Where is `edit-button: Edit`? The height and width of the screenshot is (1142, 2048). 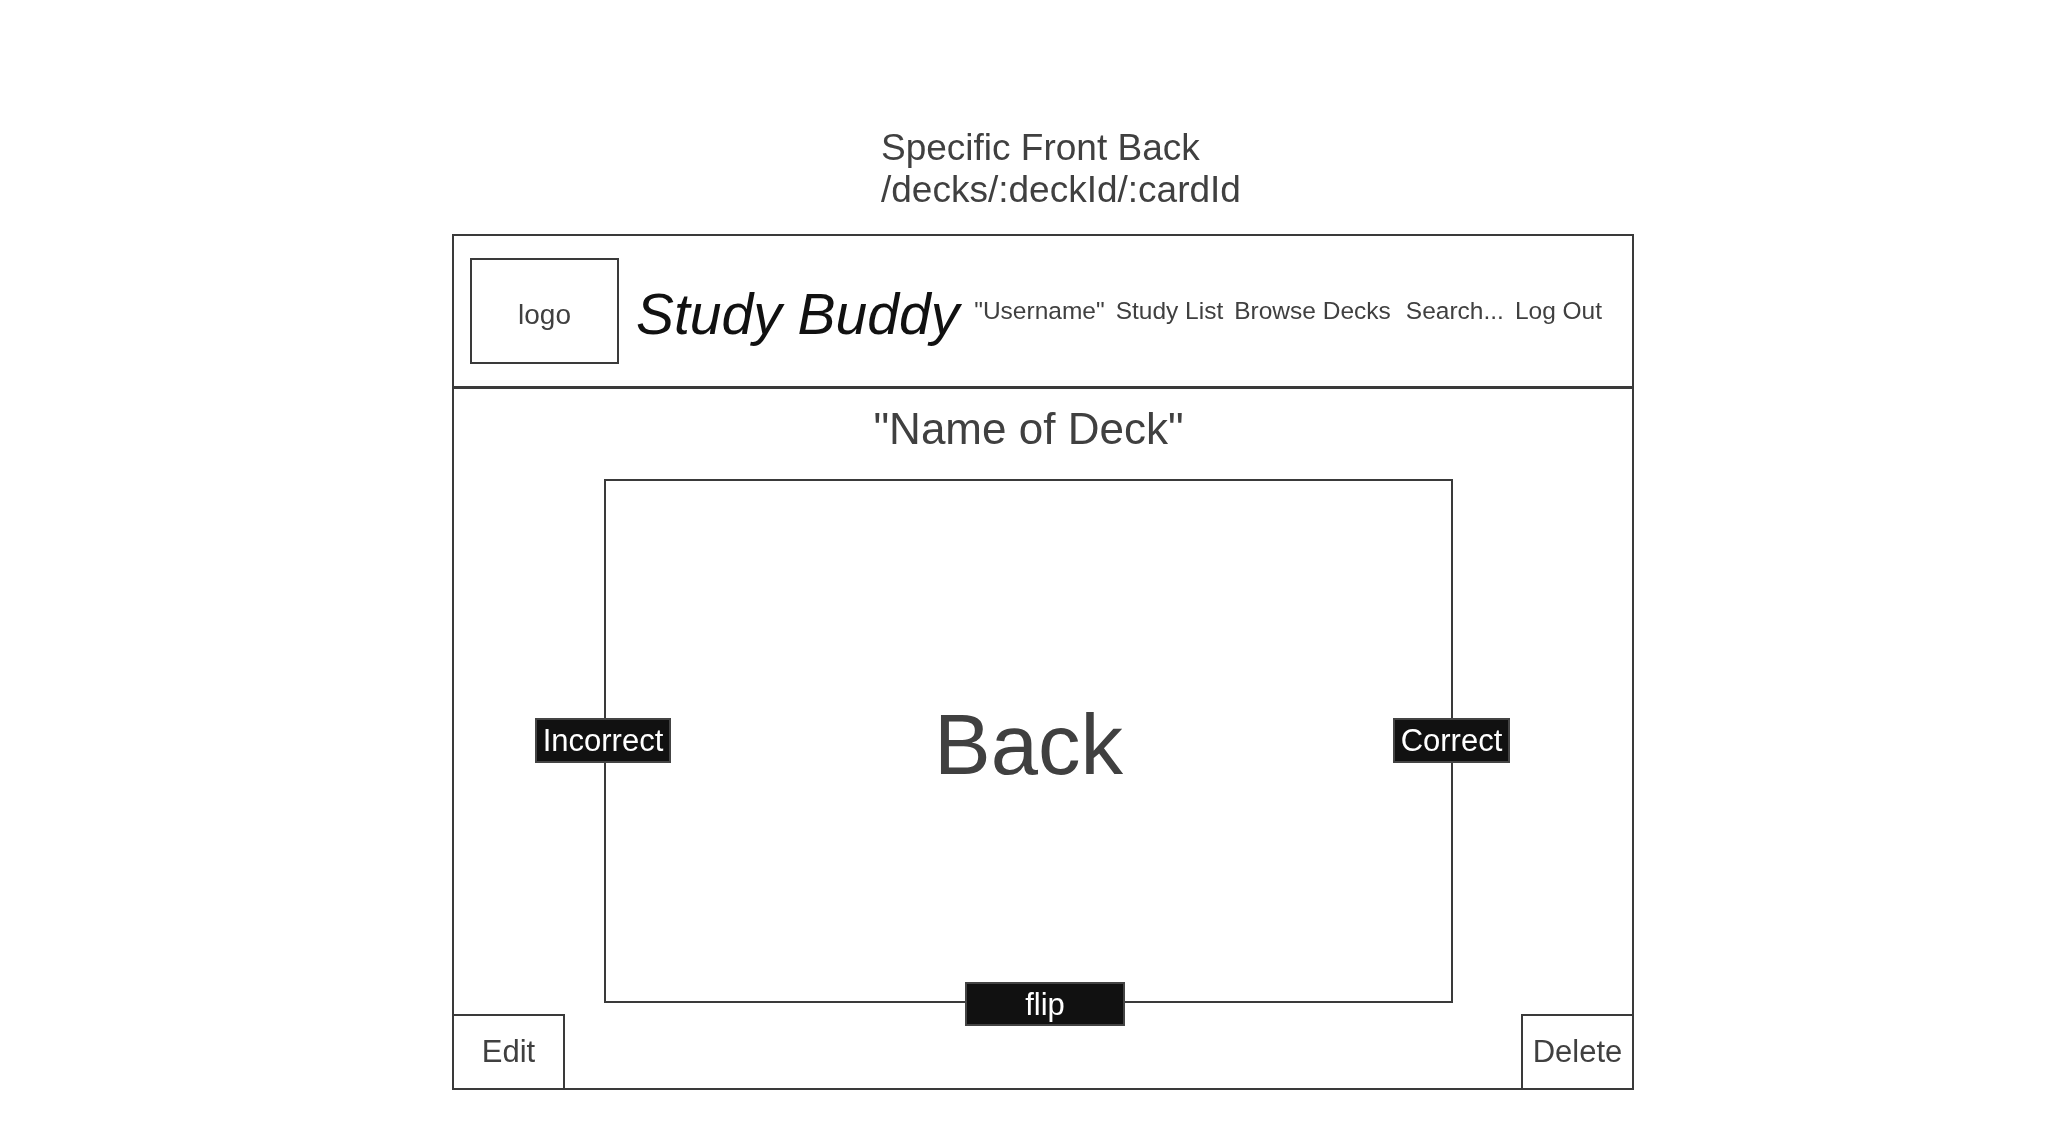
edit-button: Edit is located at coordinates (509, 1051).